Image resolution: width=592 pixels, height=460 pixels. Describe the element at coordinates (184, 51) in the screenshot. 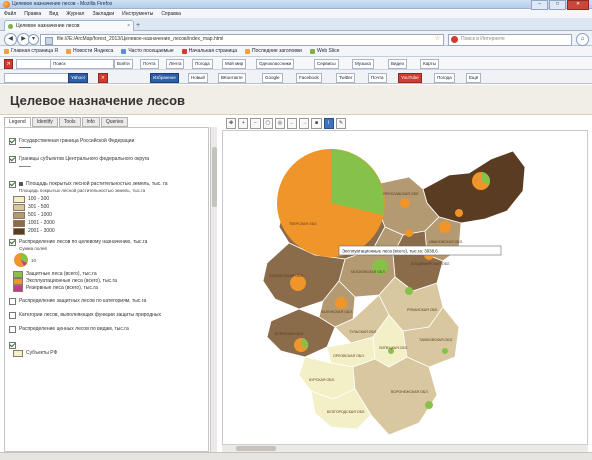

I see `bookmark-icon` at that location.